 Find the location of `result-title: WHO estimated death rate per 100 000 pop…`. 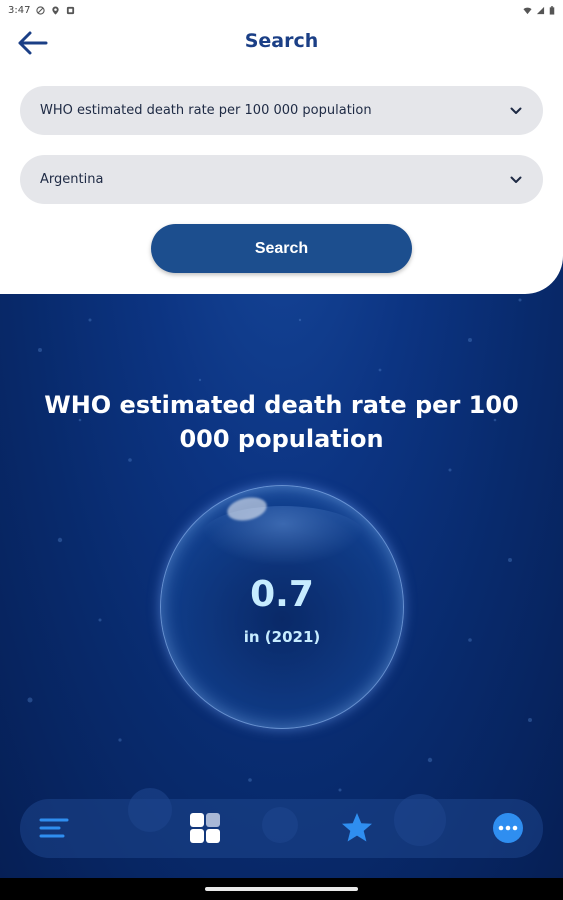

result-title: WHO estimated death rate per 100 000 pop… is located at coordinates (281, 422).